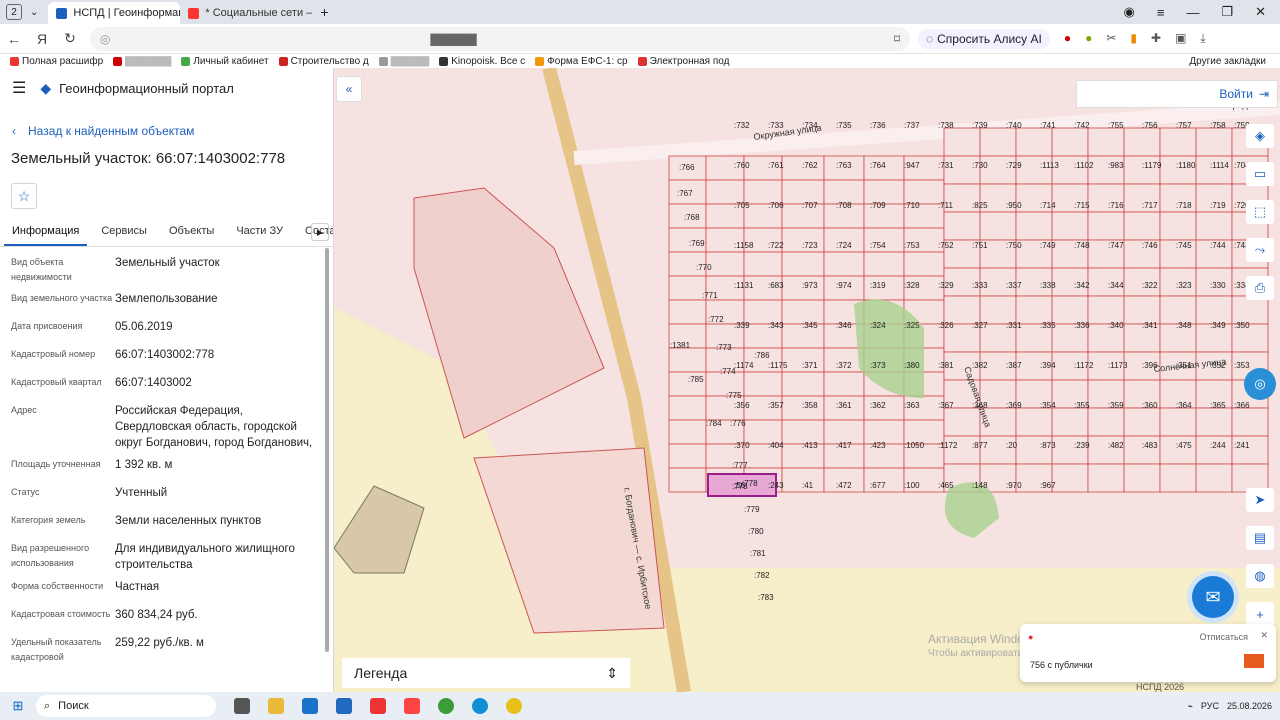 The height and width of the screenshot is (720, 1280). What do you see at coordinates (1161, 12) in the screenshot?
I see `menu-icon: ≡` at bounding box center [1161, 12].